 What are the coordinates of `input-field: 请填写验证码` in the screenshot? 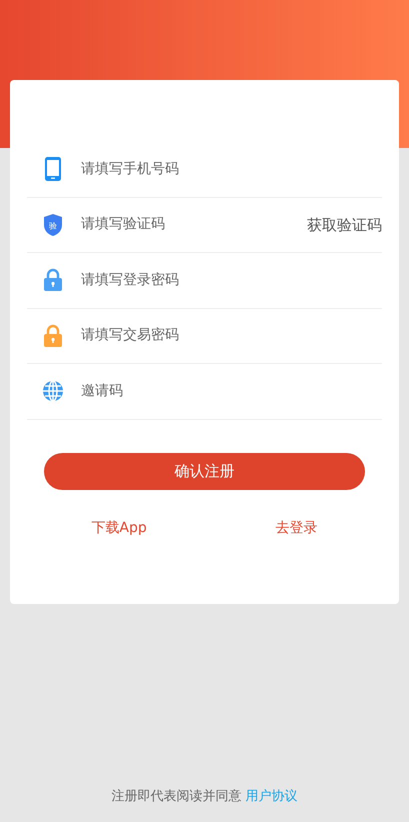 It's located at (194, 225).